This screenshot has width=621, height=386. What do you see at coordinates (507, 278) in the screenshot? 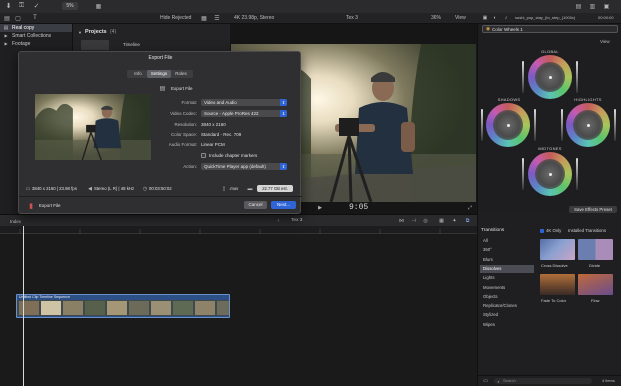
I see `transition-category-item: Lights` at bounding box center [507, 278].